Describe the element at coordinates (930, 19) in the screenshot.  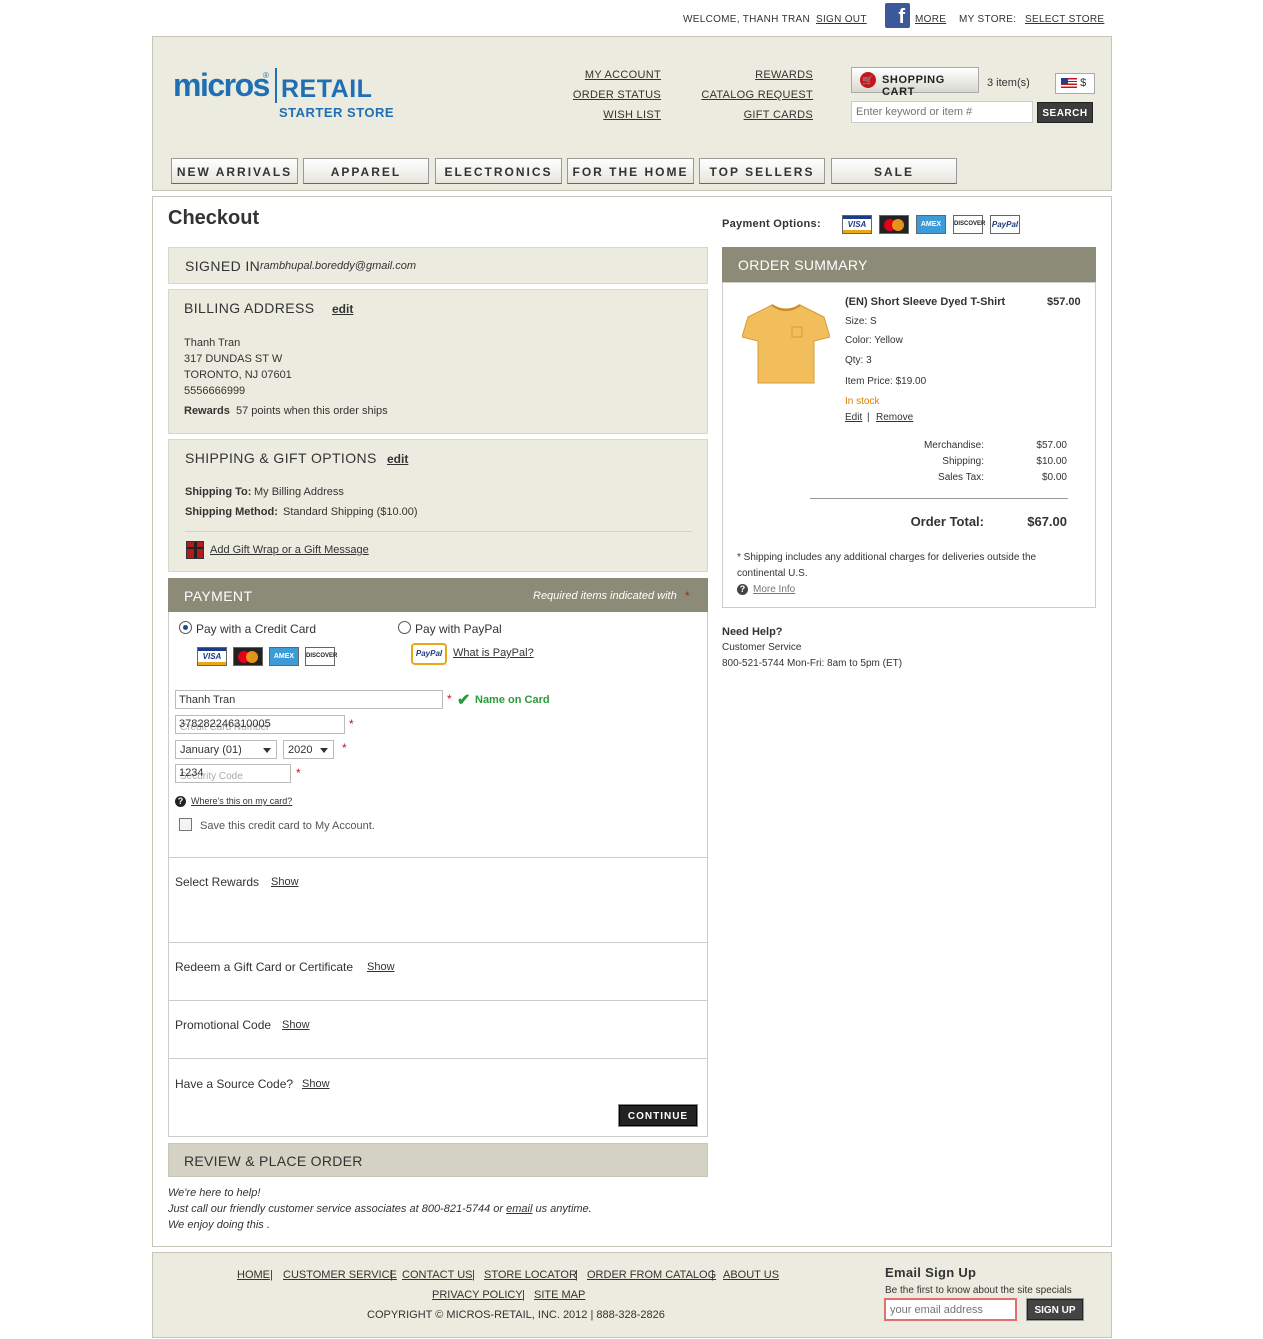
I see `more-link: MORE` at that location.